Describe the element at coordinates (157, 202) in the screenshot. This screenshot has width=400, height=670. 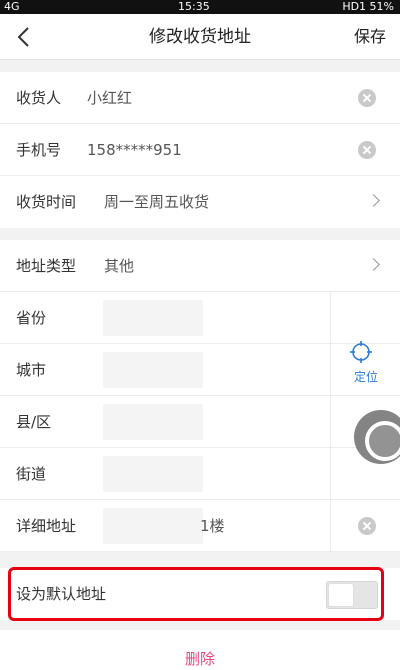
I see `delivery-time-value: 周一至周五收货` at that location.